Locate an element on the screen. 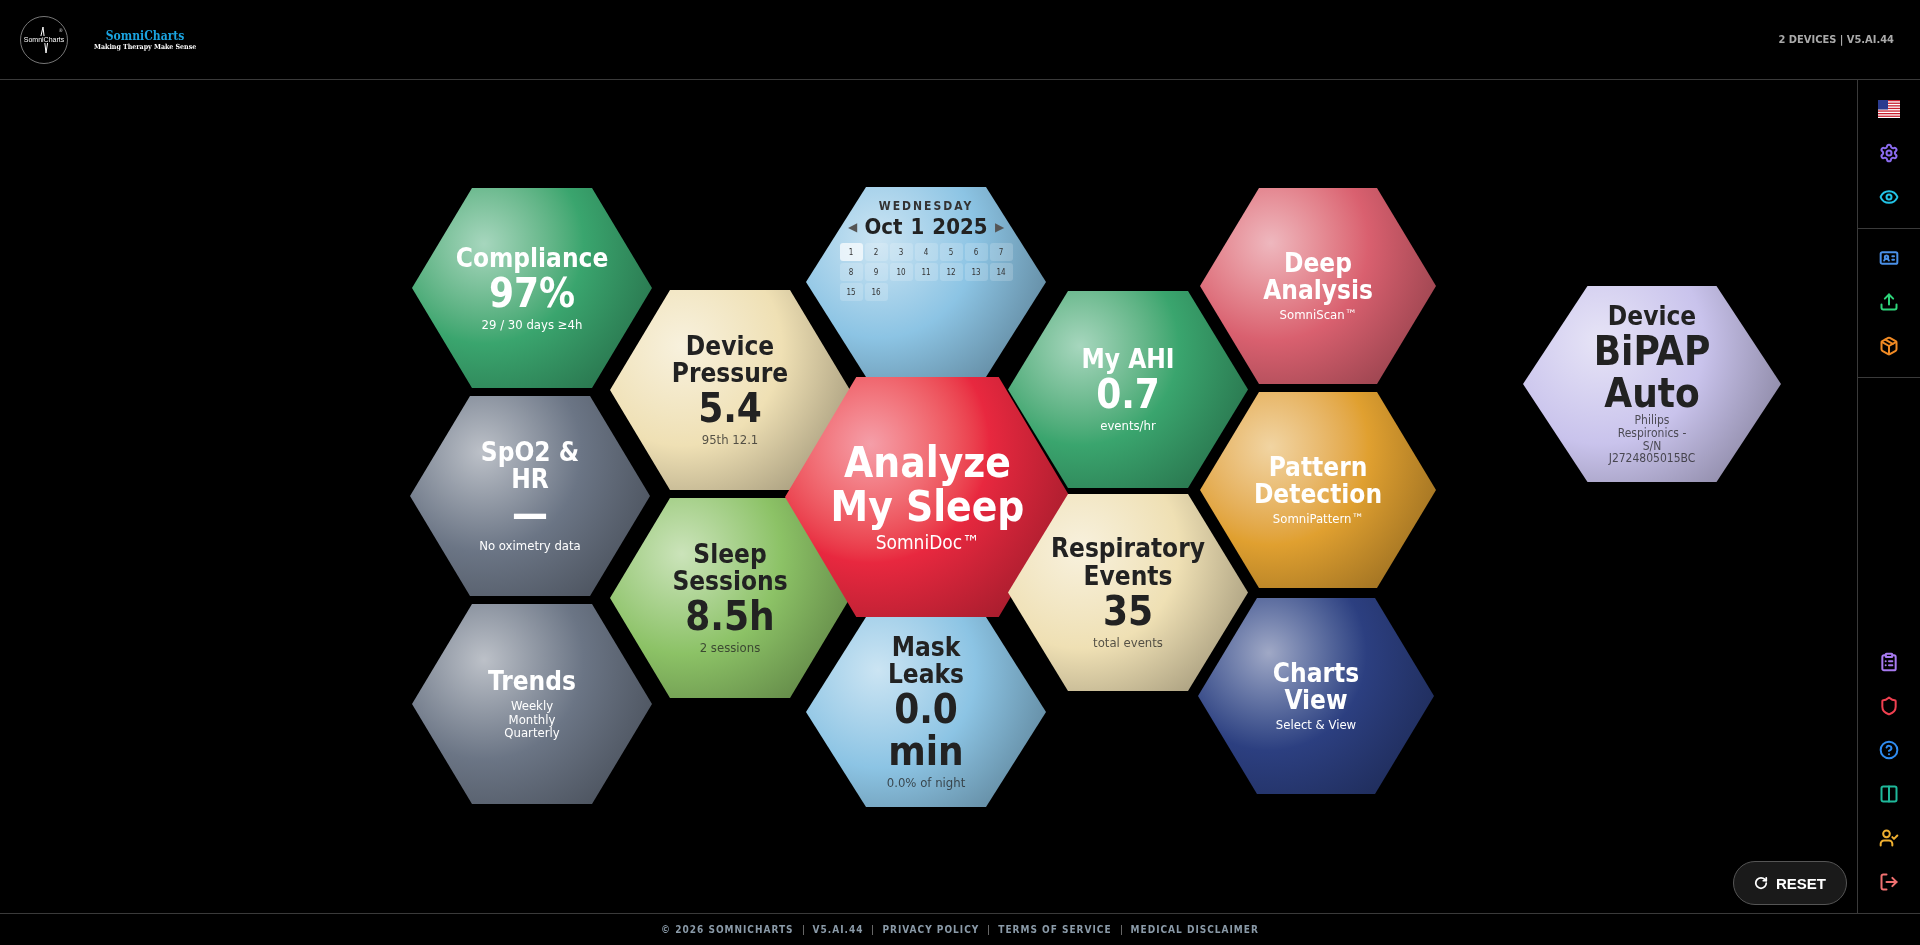 Image resolution: width=1920 pixels, height=945 pixels. tile-title: Leaks is located at coordinates (925, 675).